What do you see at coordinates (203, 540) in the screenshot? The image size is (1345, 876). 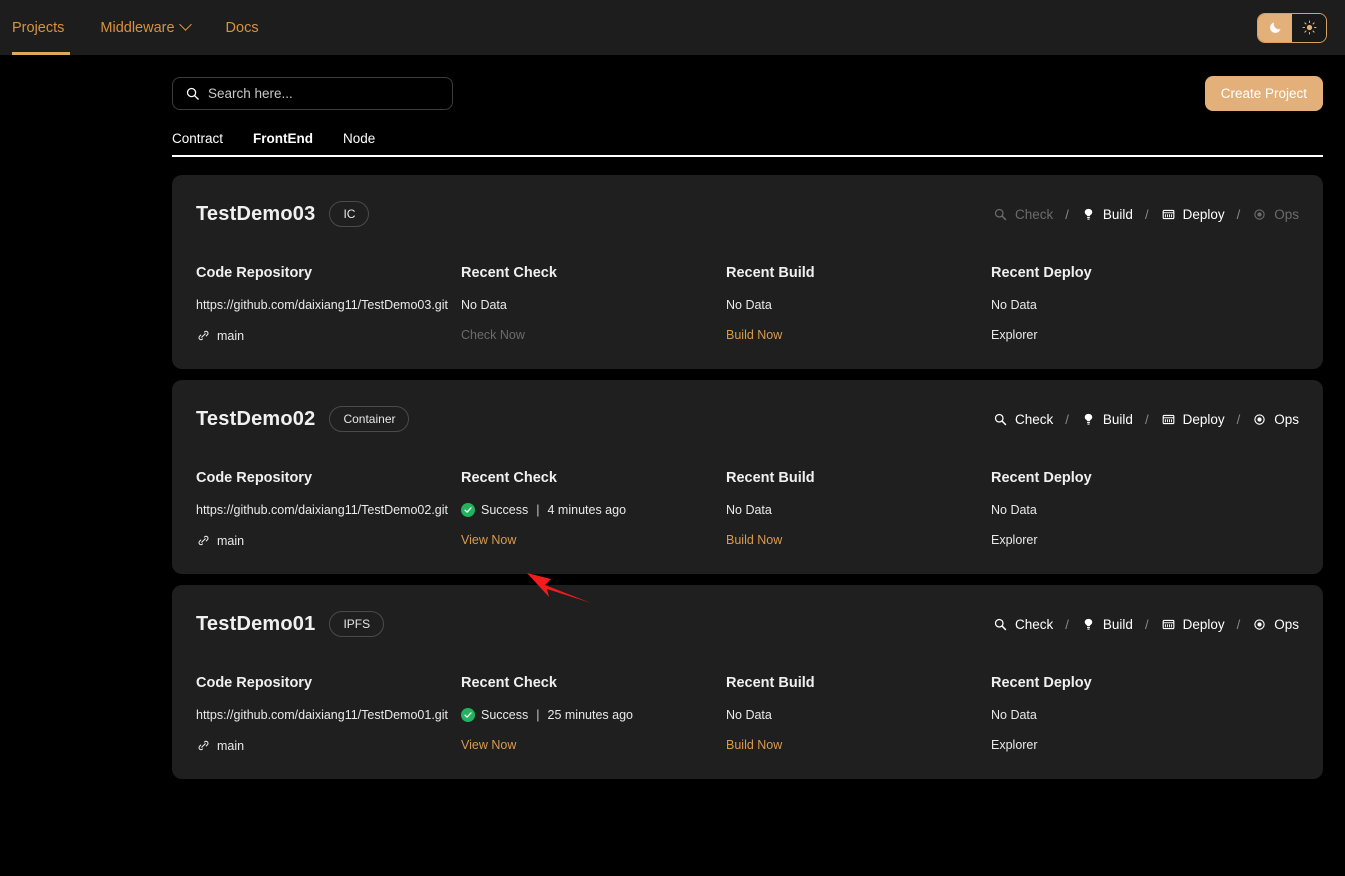 I see `git-branch-icon` at bounding box center [203, 540].